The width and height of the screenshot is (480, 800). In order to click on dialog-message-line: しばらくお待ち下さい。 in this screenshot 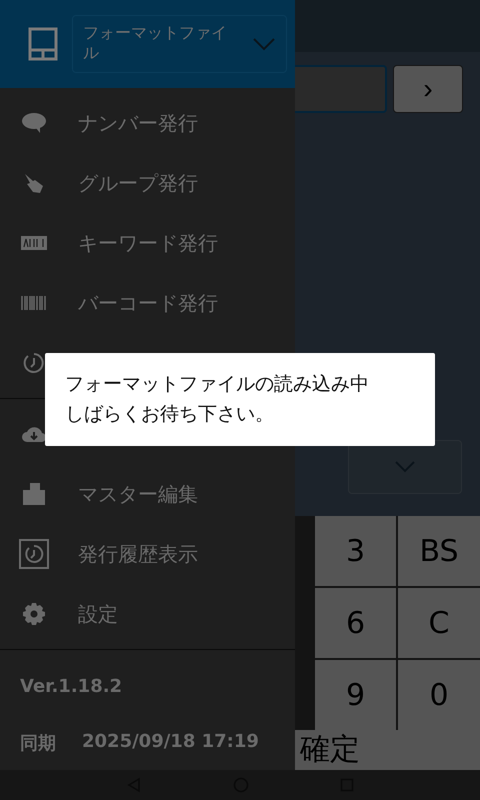, I will do `click(169, 414)`.